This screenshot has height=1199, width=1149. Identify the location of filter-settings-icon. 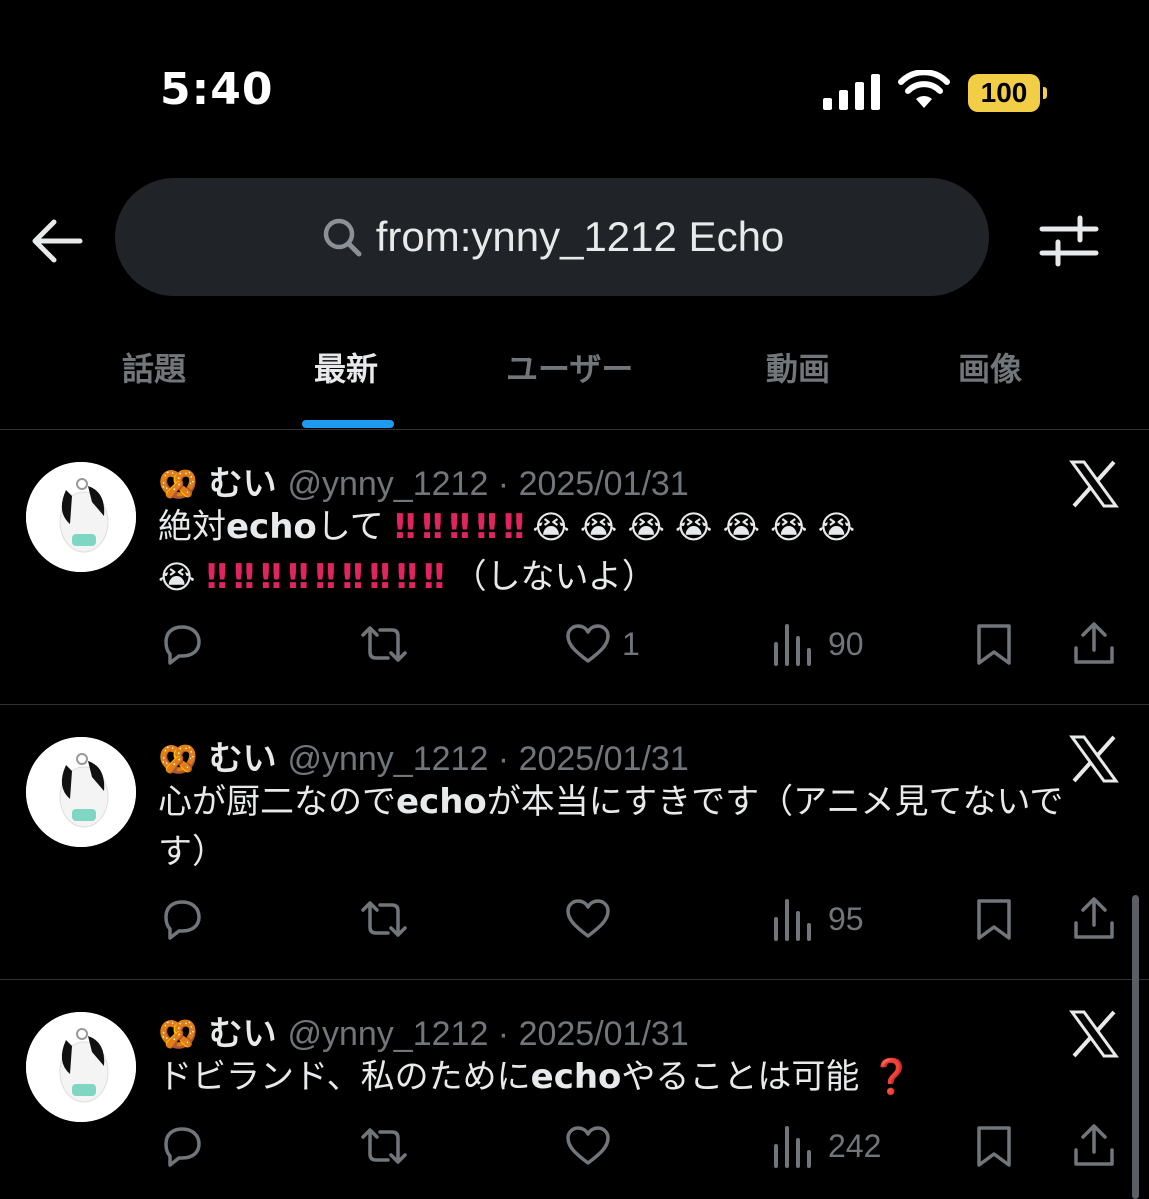
(1069, 241).